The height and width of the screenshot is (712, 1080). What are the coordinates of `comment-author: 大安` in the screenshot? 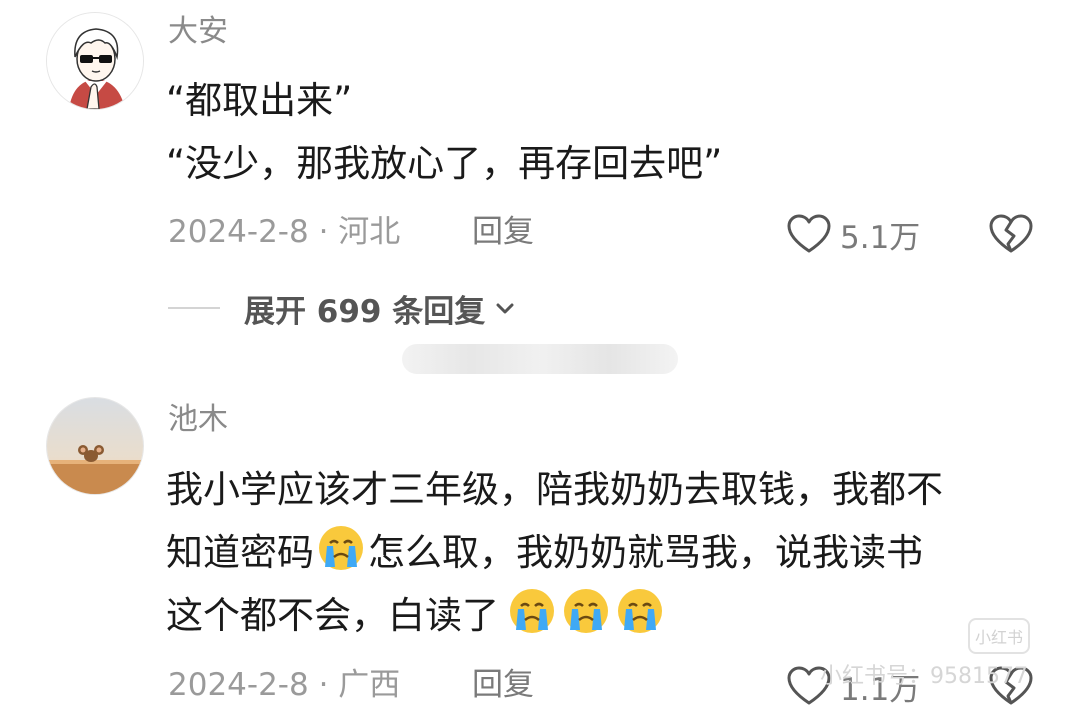 It's located at (198, 32).